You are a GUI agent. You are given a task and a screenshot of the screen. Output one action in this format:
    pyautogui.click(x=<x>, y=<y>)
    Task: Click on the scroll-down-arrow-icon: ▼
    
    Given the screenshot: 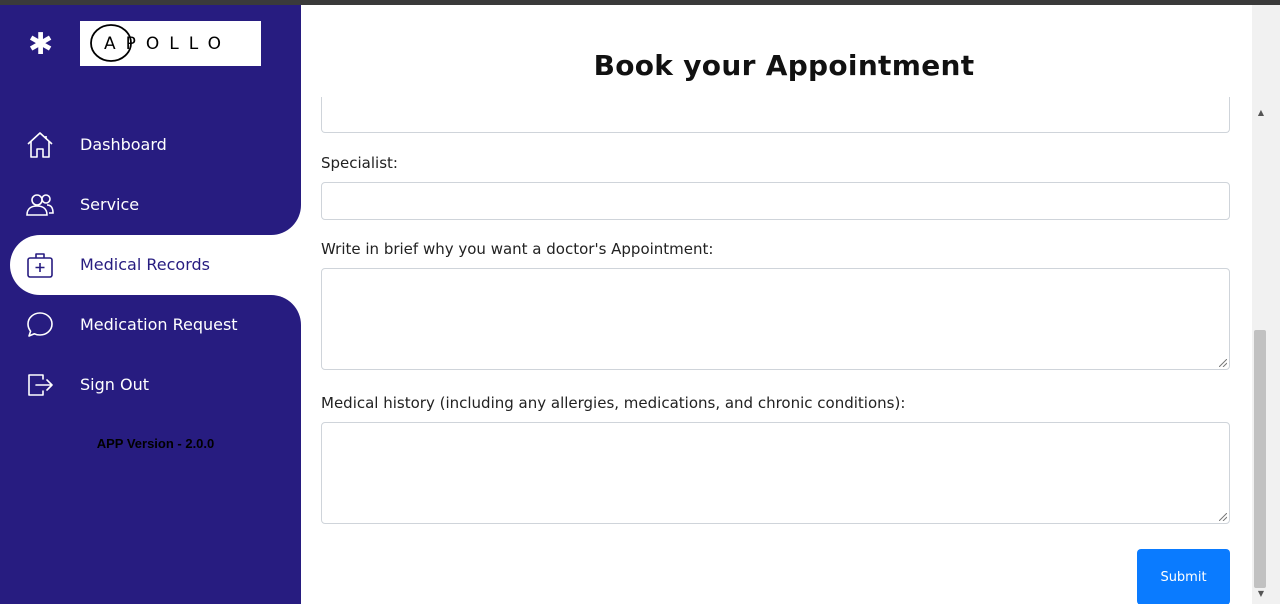 What is the action you would take?
    pyautogui.click(x=1261, y=594)
    